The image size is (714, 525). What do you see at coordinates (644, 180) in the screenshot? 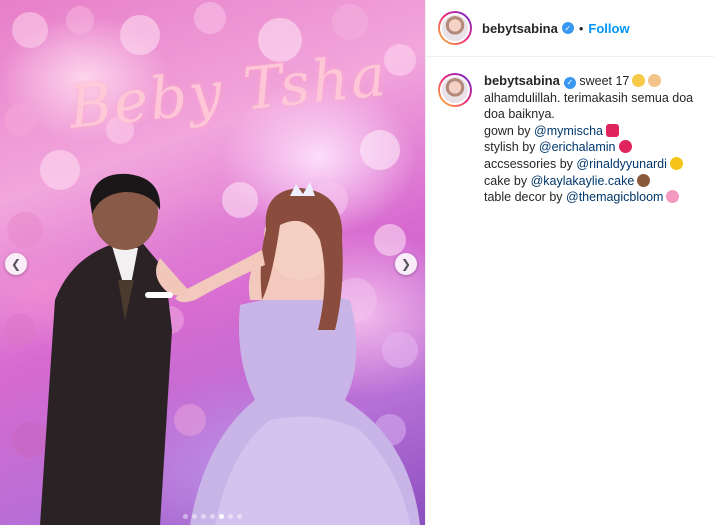
I see `cake-icon` at bounding box center [644, 180].